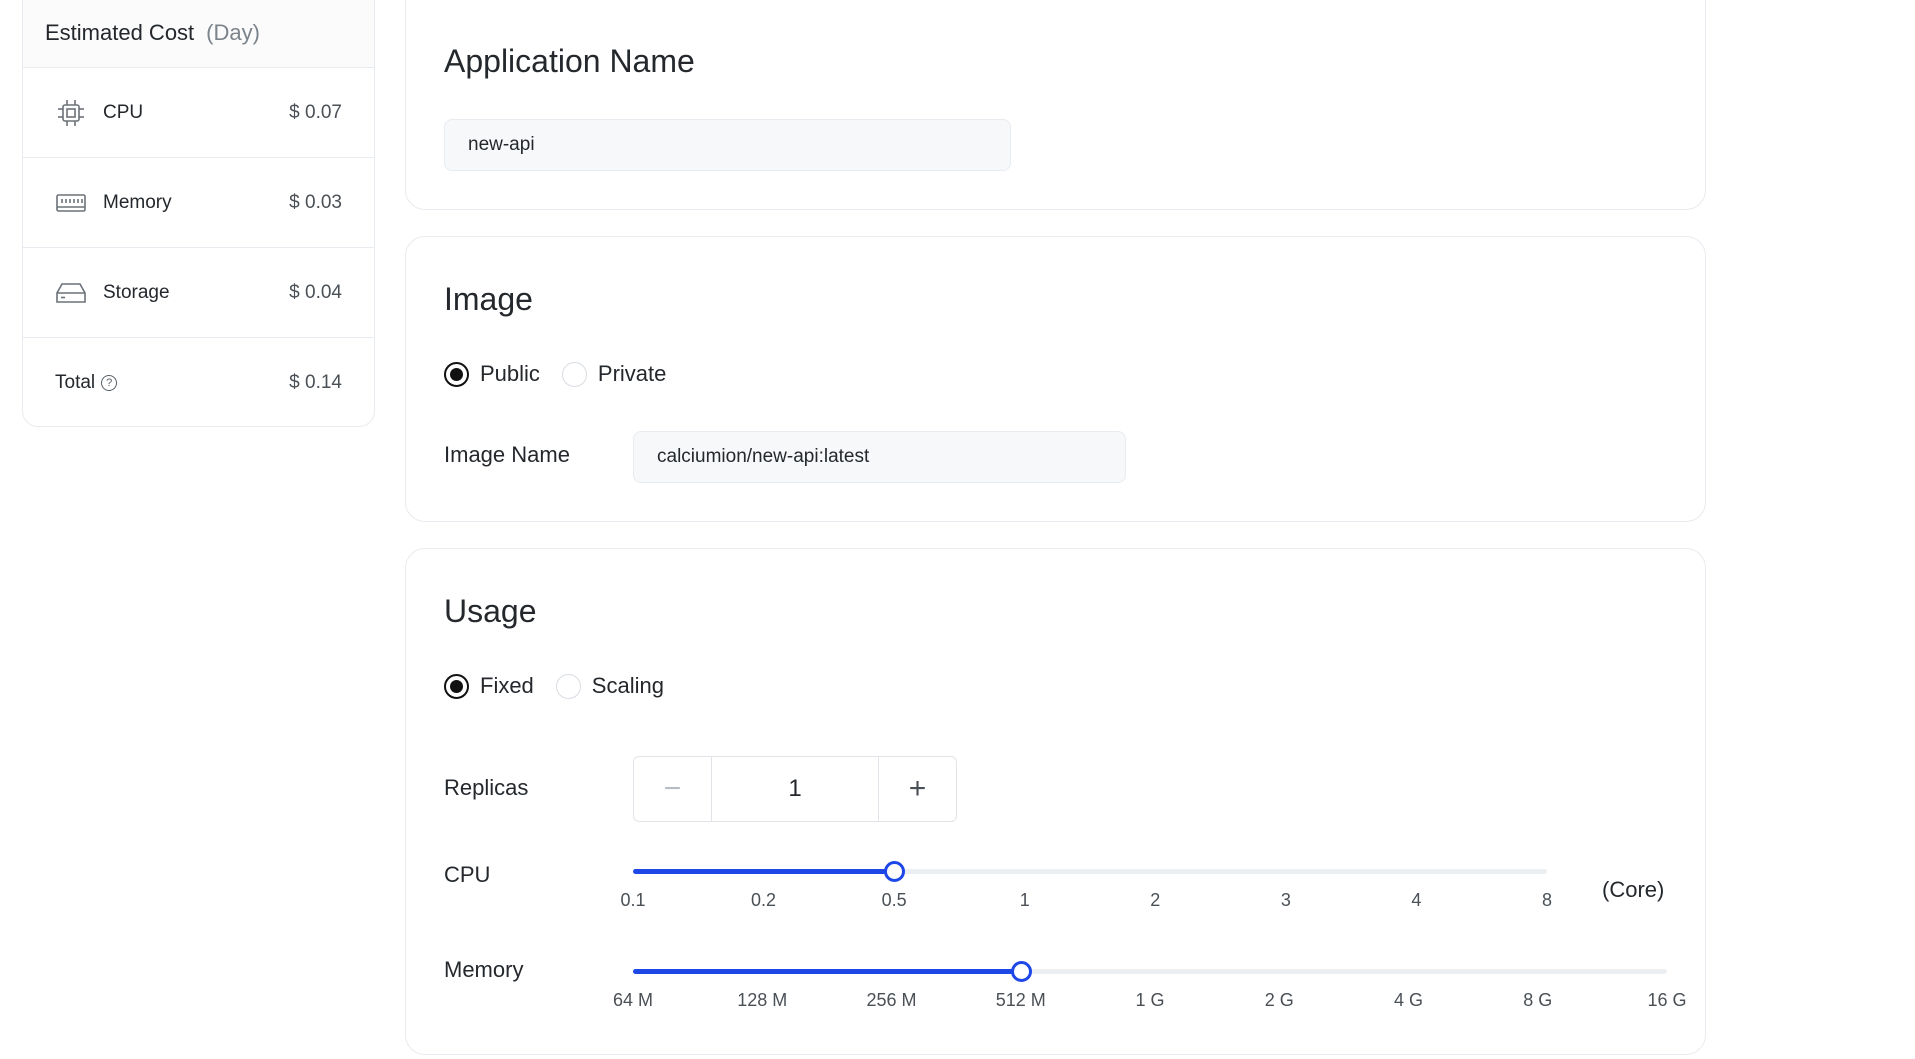  I want to click on storage-drive-icon, so click(71, 293).